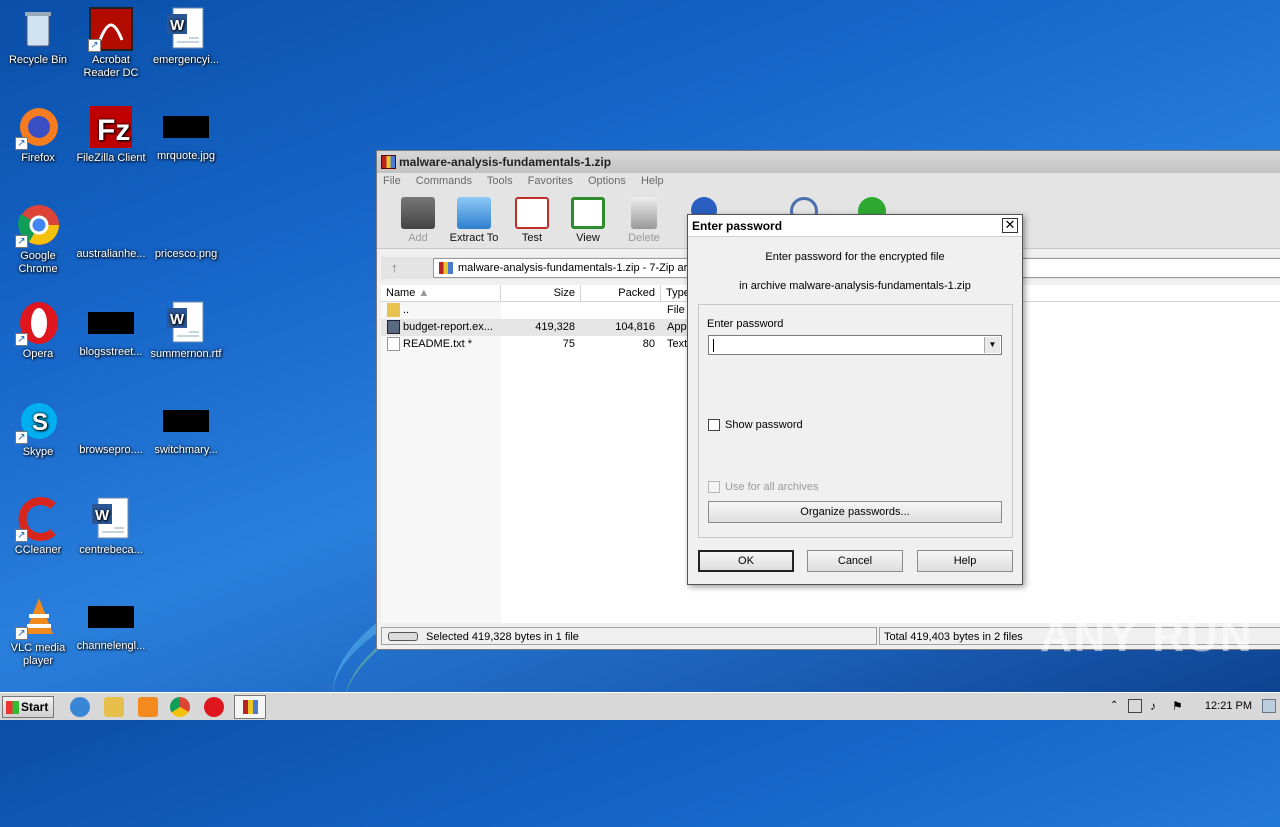 The image size is (1280, 827). What do you see at coordinates (38, 631) in the screenshot?
I see `desktop-icon-vlc: ↗ VLC media player` at bounding box center [38, 631].